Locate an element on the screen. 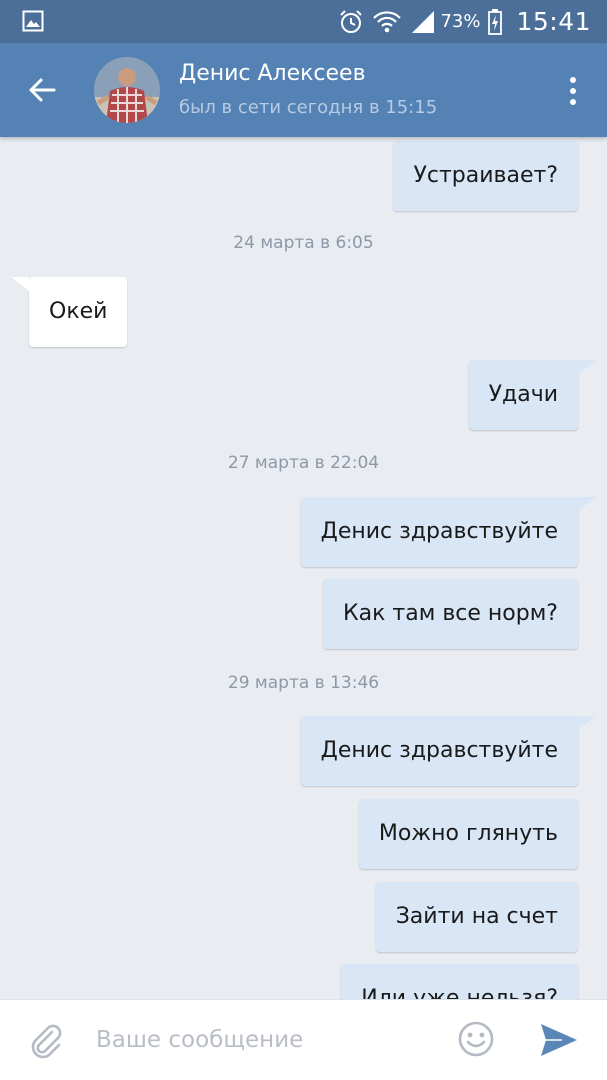 The height and width of the screenshot is (1080, 607). alarm-icon is located at coordinates (351, 21).